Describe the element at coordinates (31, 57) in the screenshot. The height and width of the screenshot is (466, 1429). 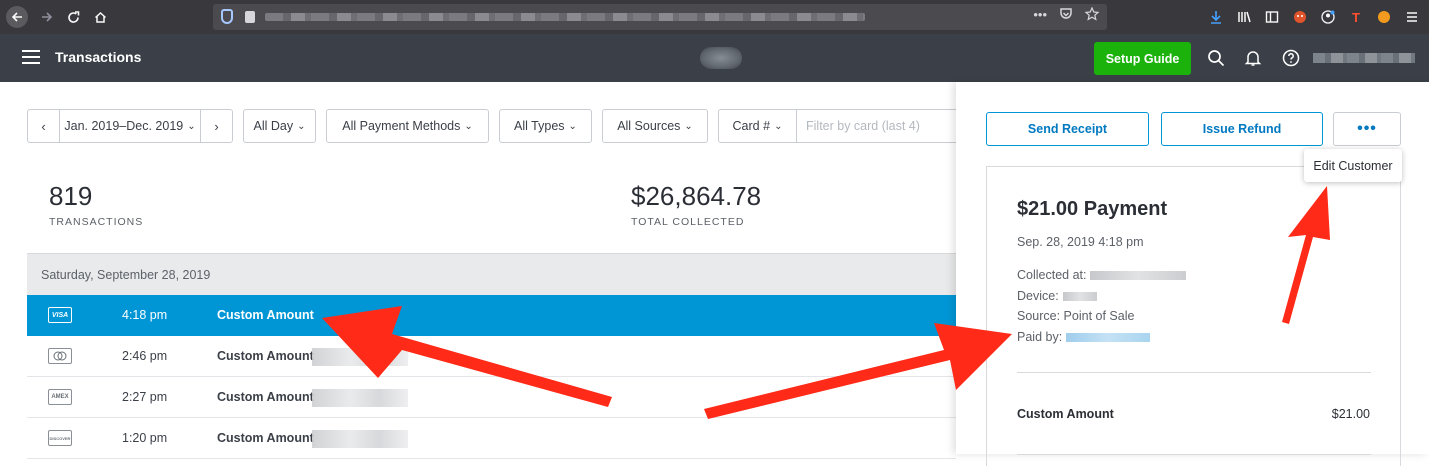
I see `hamburger-menu-icon` at that location.